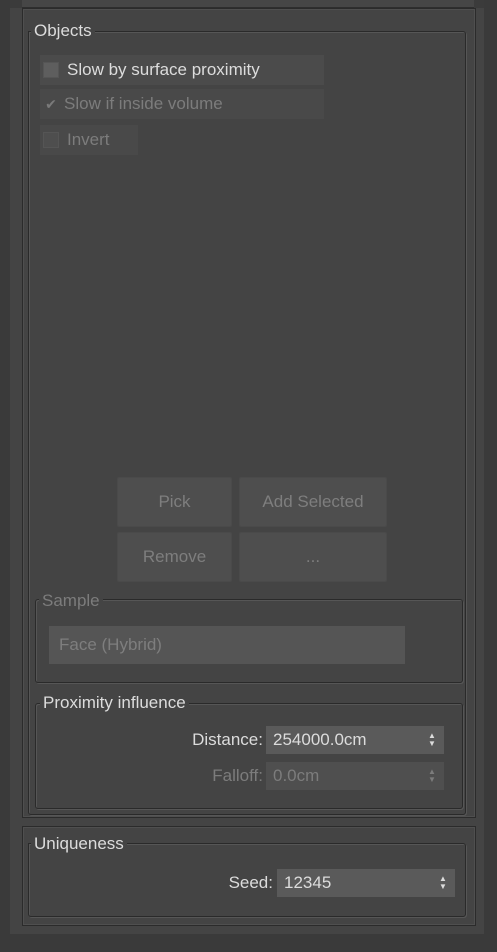 This screenshot has height=952, width=497. What do you see at coordinates (248, 4) in the screenshot?
I see `previous-rollout-bottom` at bounding box center [248, 4].